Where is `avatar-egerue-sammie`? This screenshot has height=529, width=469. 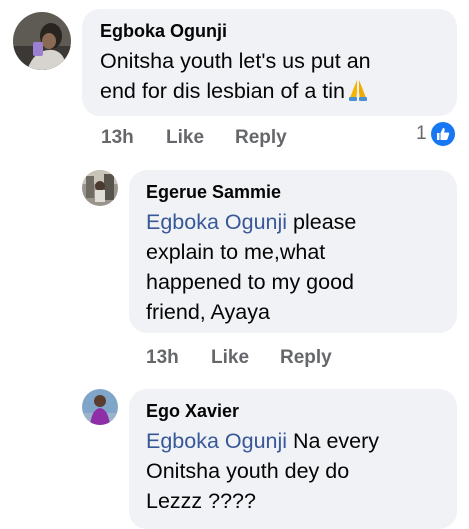 avatar-egerue-sammie is located at coordinates (100, 188).